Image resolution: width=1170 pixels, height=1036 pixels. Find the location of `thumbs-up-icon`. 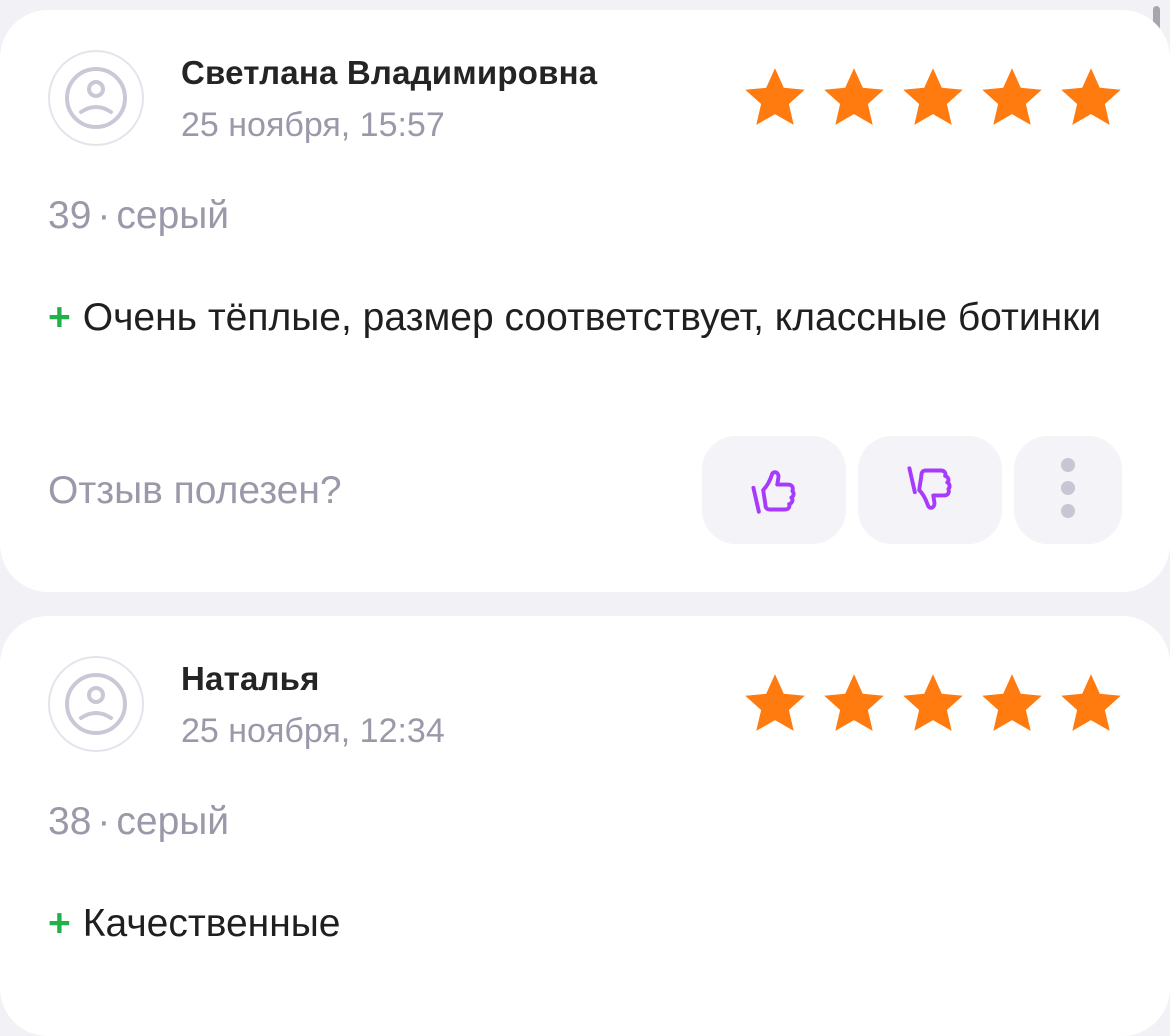

thumbs-up-icon is located at coordinates (773, 492).